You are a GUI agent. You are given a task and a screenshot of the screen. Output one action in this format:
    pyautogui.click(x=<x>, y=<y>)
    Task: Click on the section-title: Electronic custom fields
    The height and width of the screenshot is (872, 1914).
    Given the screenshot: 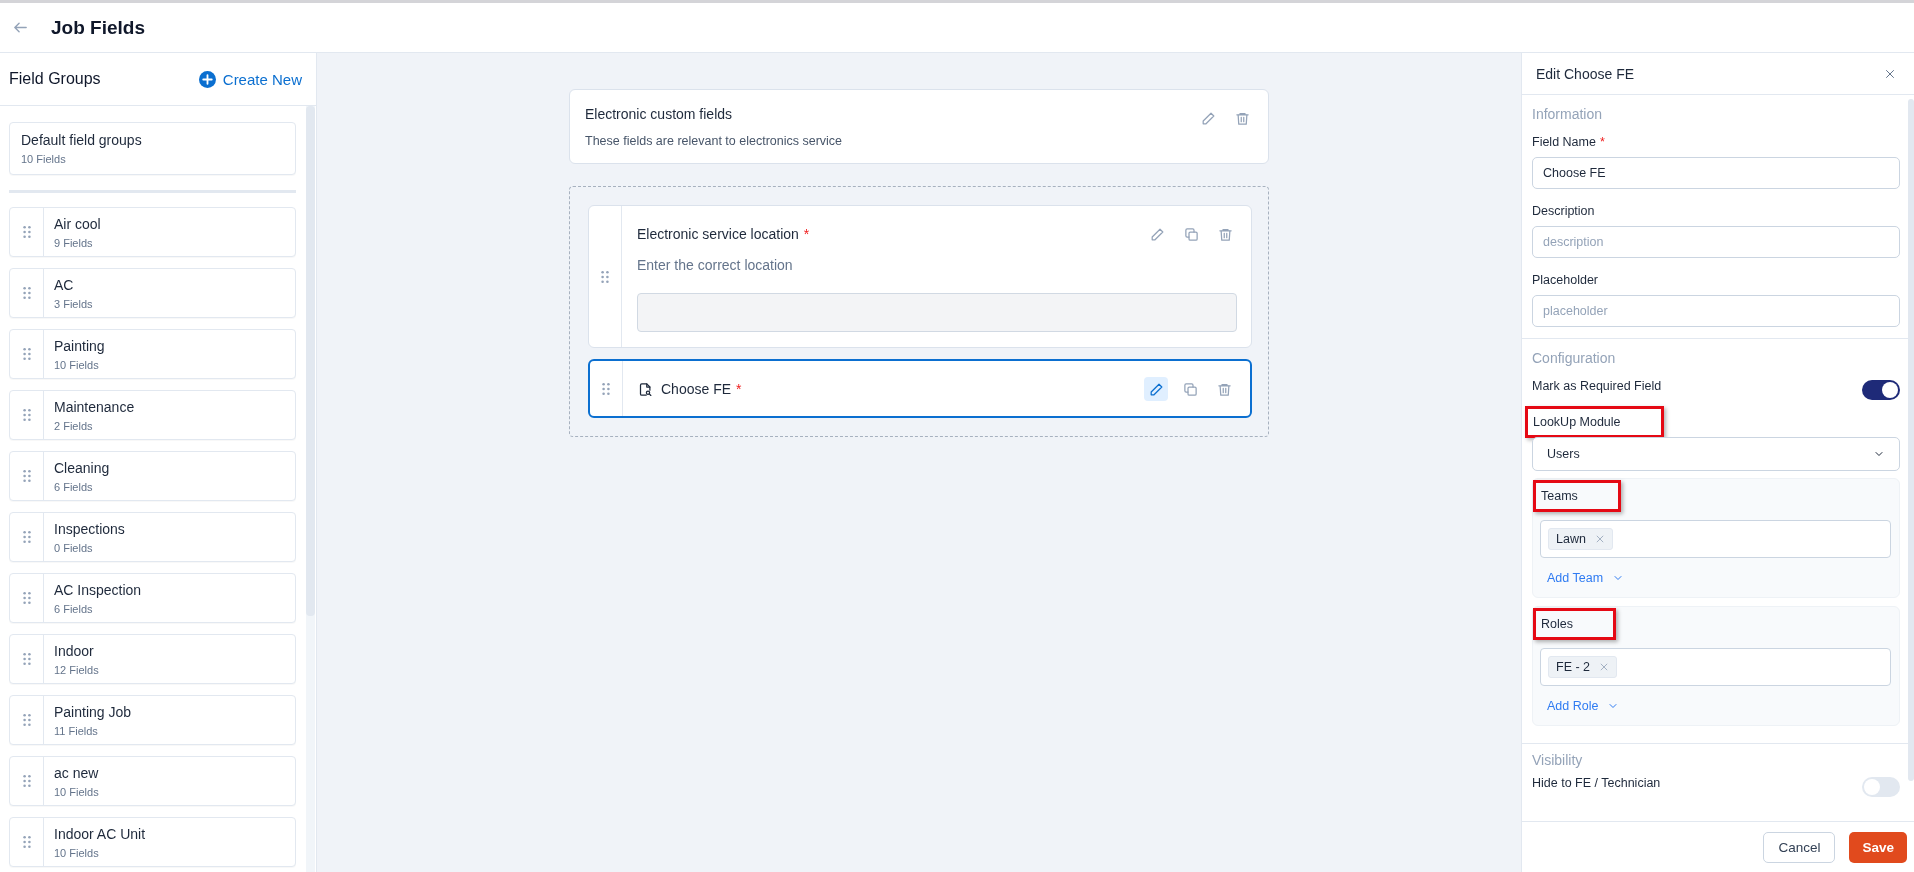 What is the action you would take?
    pyautogui.click(x=659, y=114)
    